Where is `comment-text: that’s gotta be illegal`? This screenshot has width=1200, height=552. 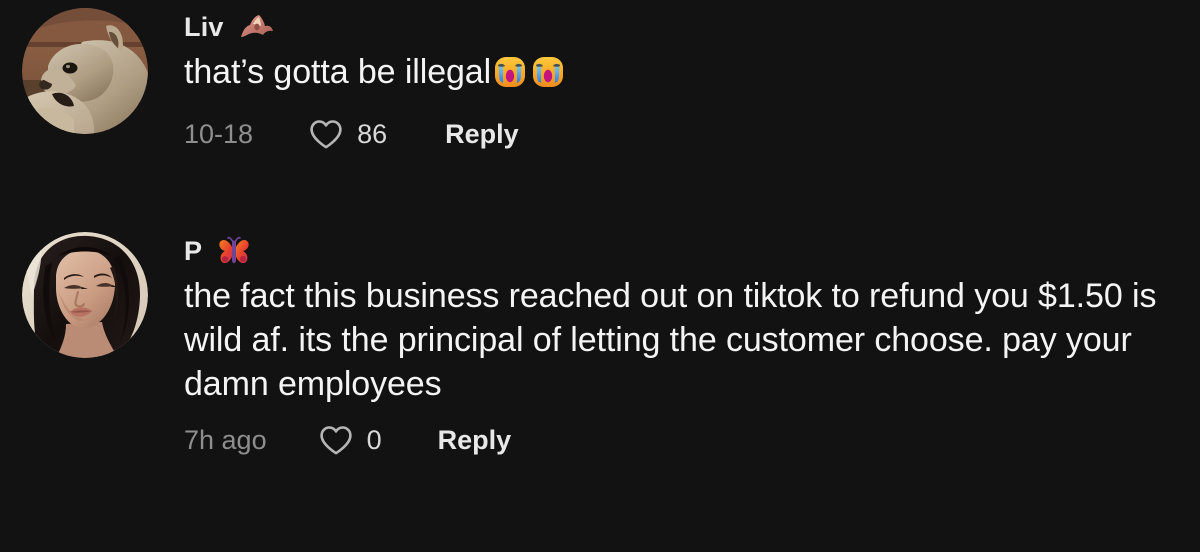 comment-text: that’s gotta be illegal is located at coordinates (375, 75).